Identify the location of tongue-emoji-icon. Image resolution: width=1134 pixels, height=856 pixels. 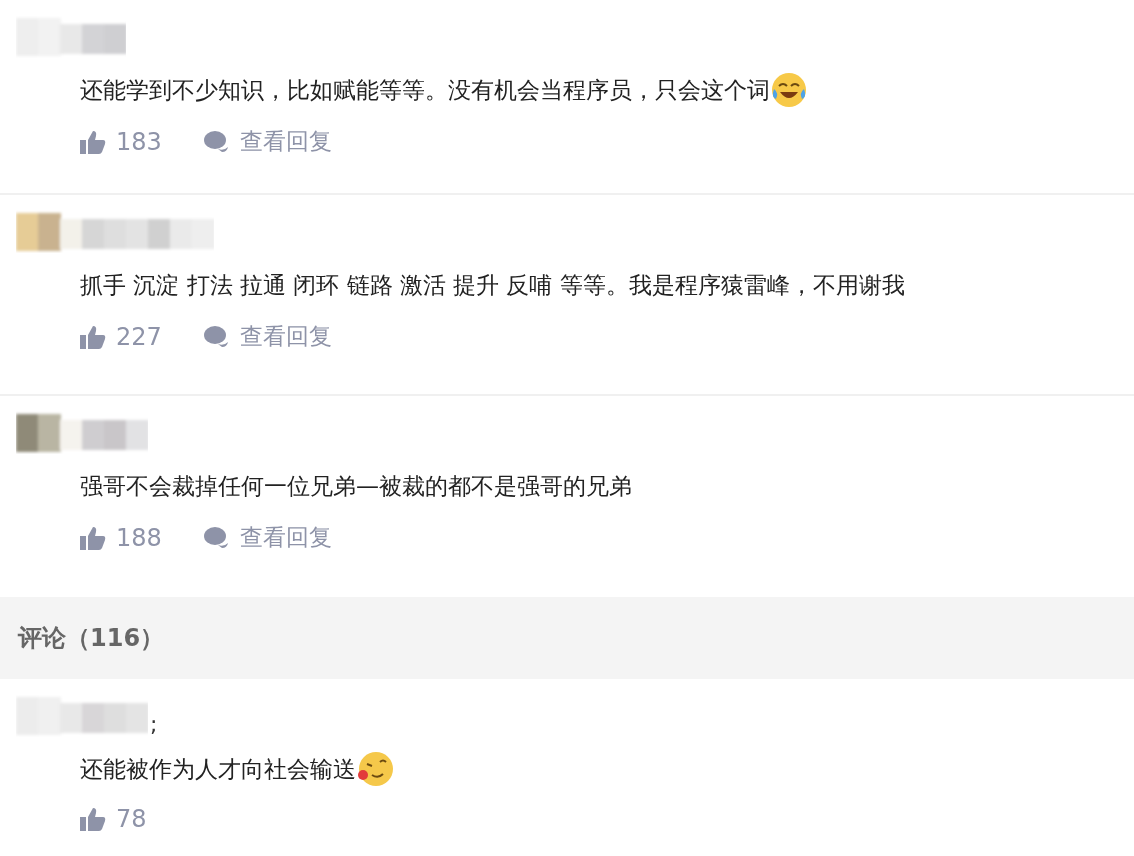
(375, 769).